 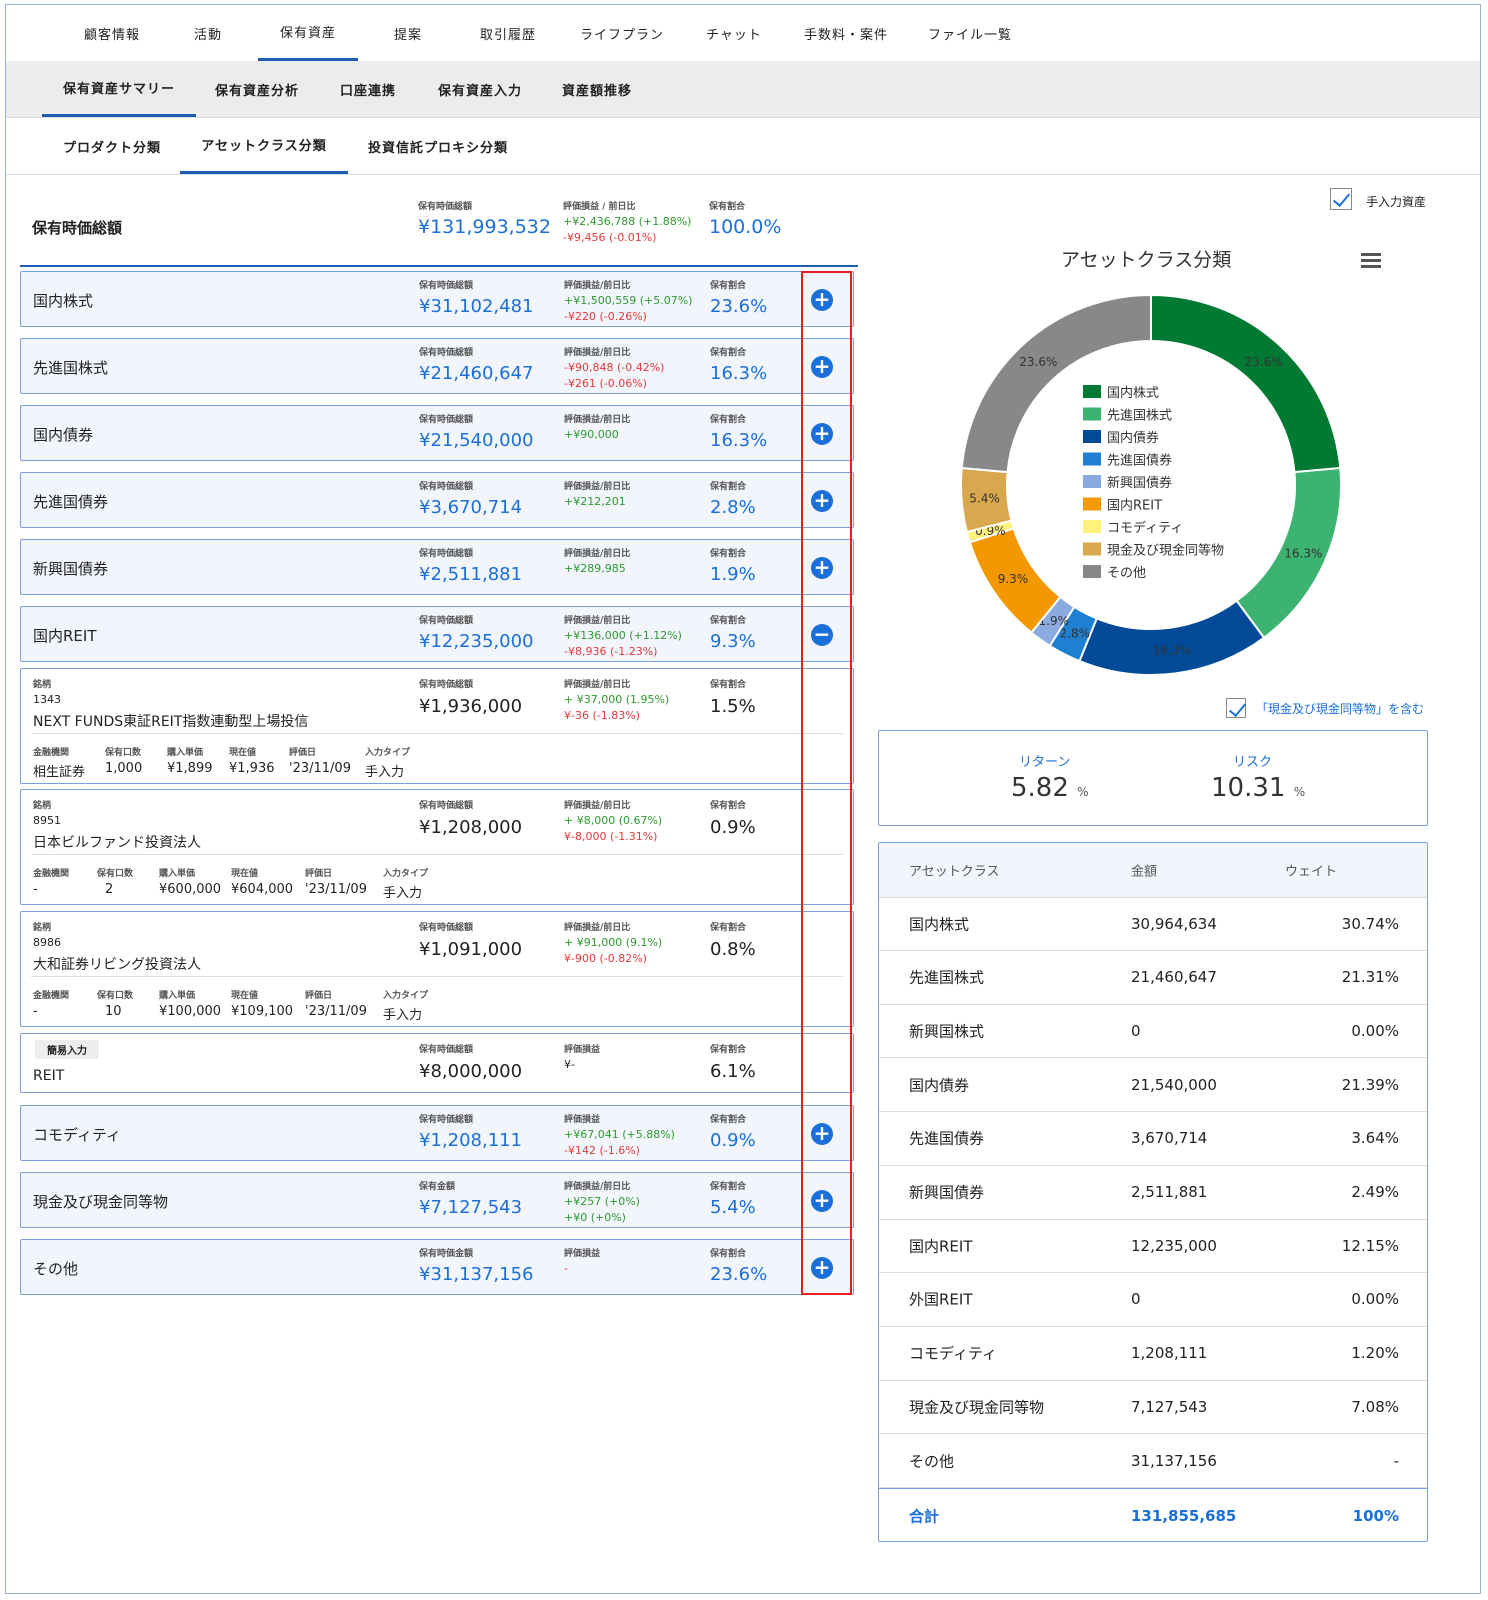 I want to click on simple-input-badge: 簡易入力, so click(x=67, y=1049).